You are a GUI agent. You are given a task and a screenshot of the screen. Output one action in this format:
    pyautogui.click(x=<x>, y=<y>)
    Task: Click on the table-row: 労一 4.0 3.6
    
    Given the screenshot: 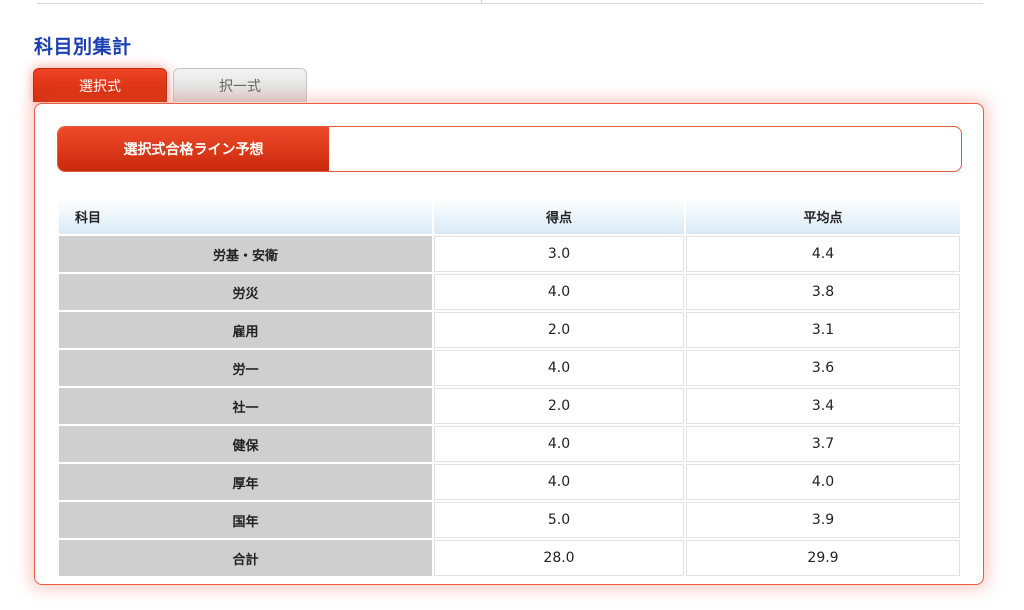 What is the action you would take?
    pyautogui.click(x=509, y=368)
    